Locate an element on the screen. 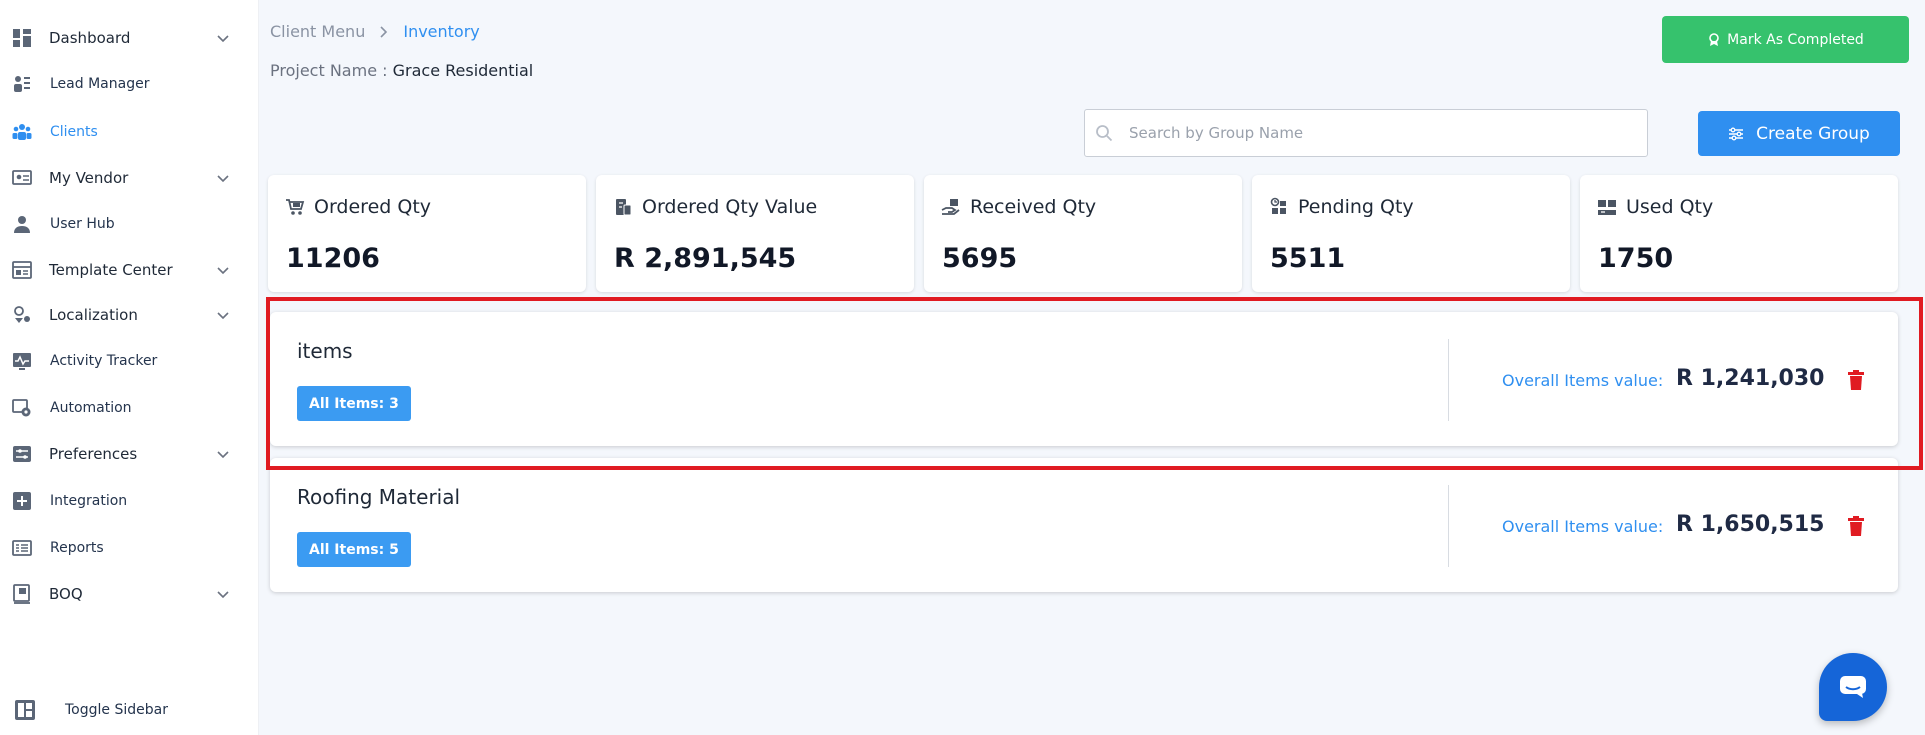 The height and width of the screenshot is (735, 1925). toggle-sidebar-button: Toggle Sidebar is located at coordinates (129, 710).